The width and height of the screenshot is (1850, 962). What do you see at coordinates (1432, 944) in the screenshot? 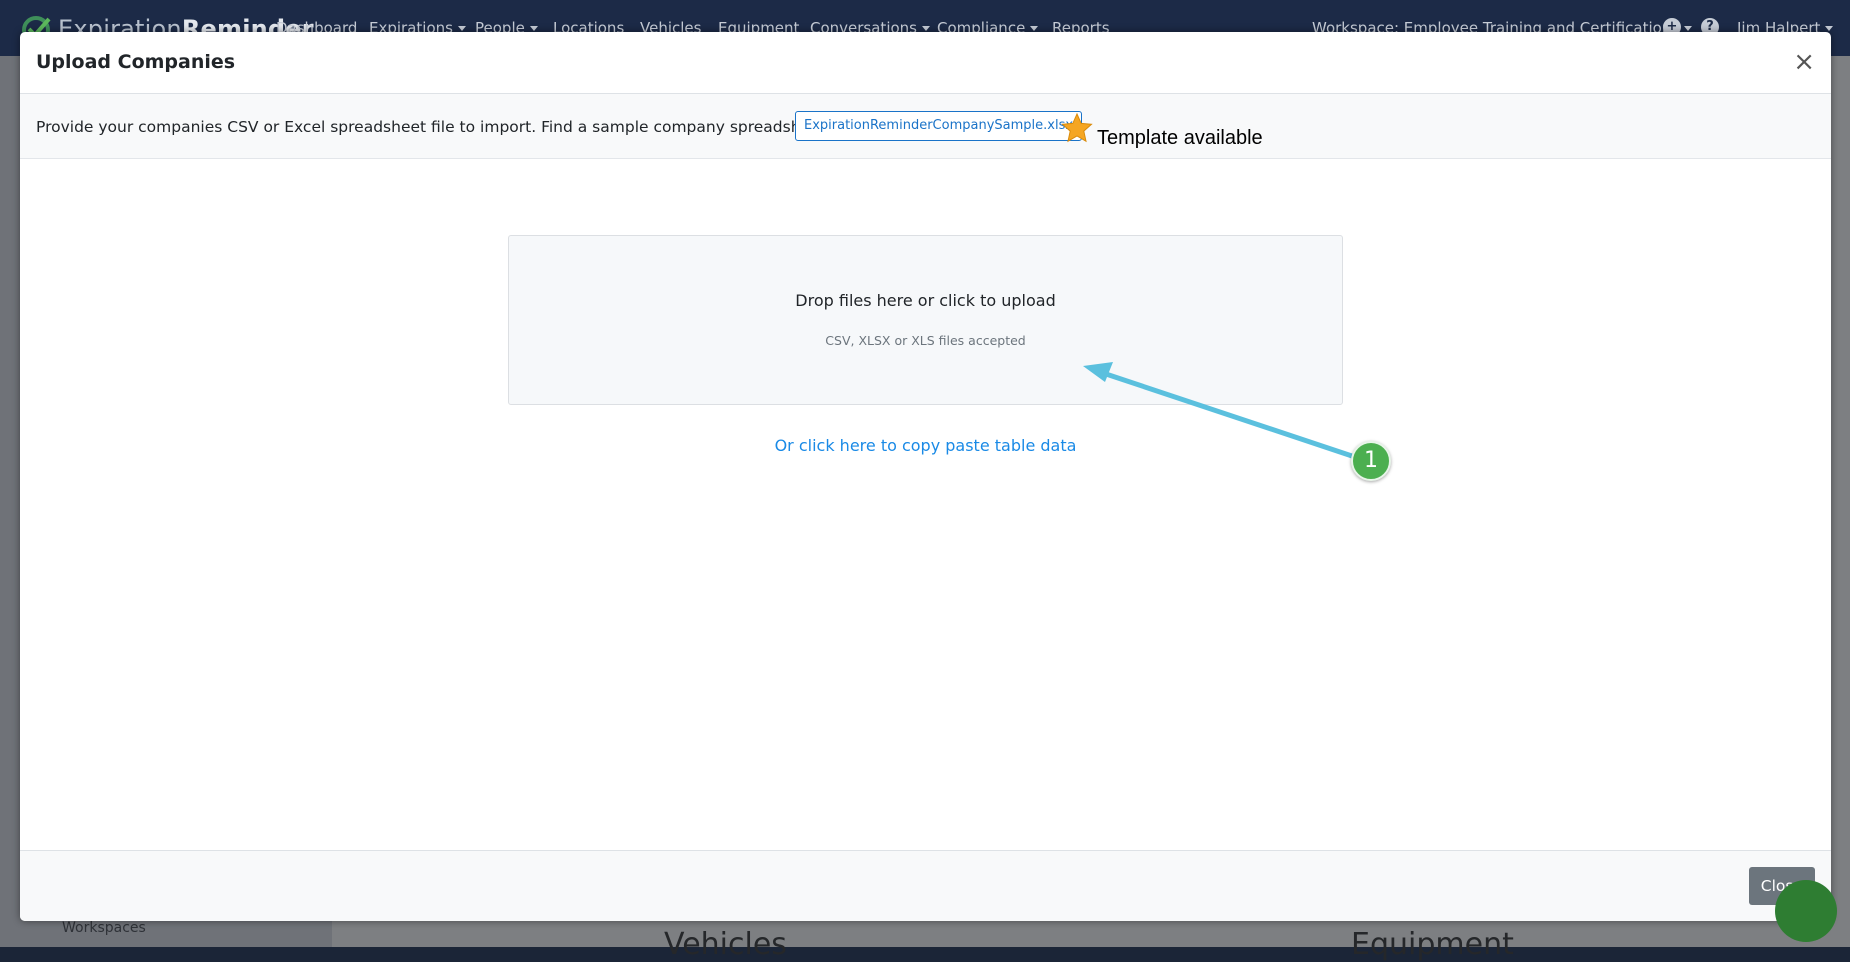
I see `section-heading-equipment: Equipment` at bounding box center [1432, 944].